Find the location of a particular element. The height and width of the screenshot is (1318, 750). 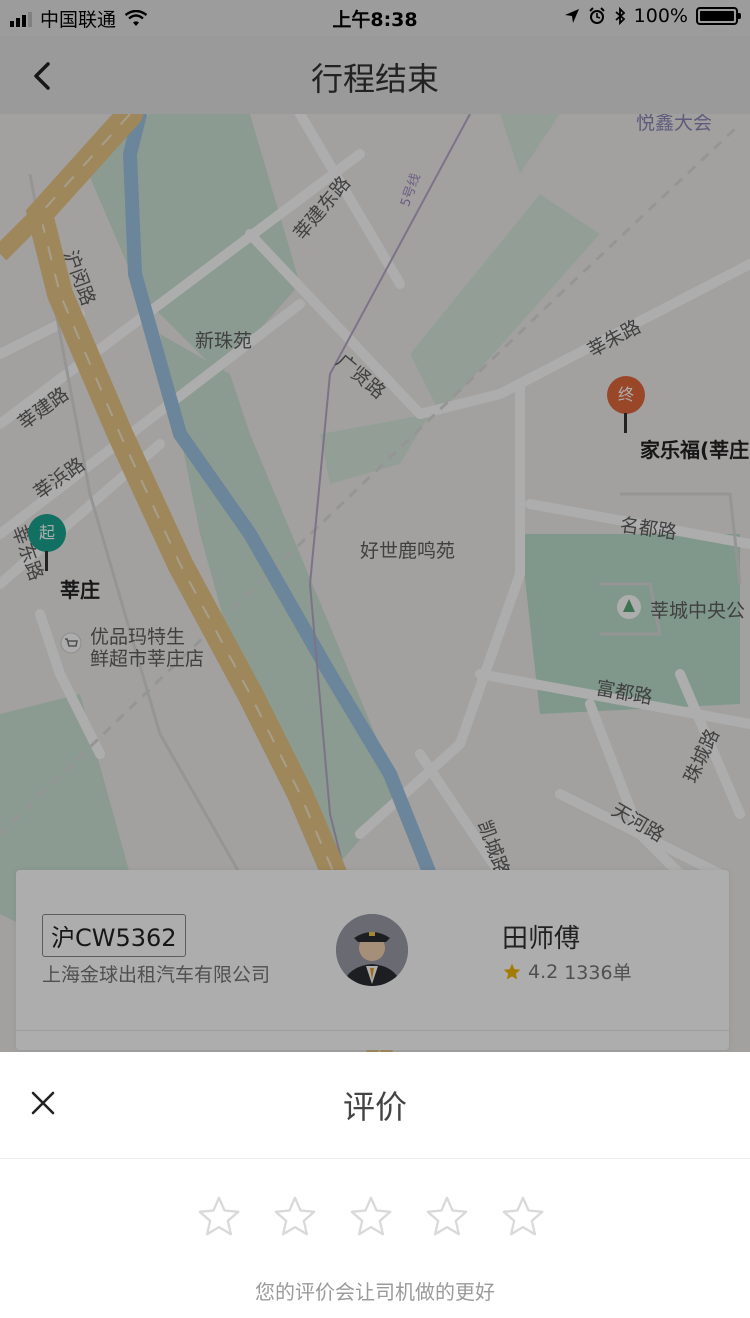

star-rating is located at coordinates (371, 1217).